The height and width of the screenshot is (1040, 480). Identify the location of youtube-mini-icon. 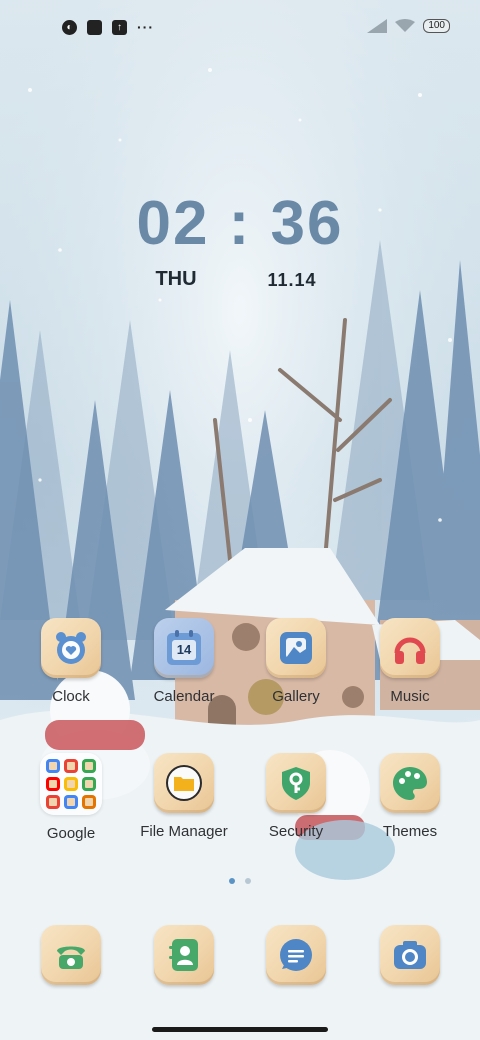
(53, 784).